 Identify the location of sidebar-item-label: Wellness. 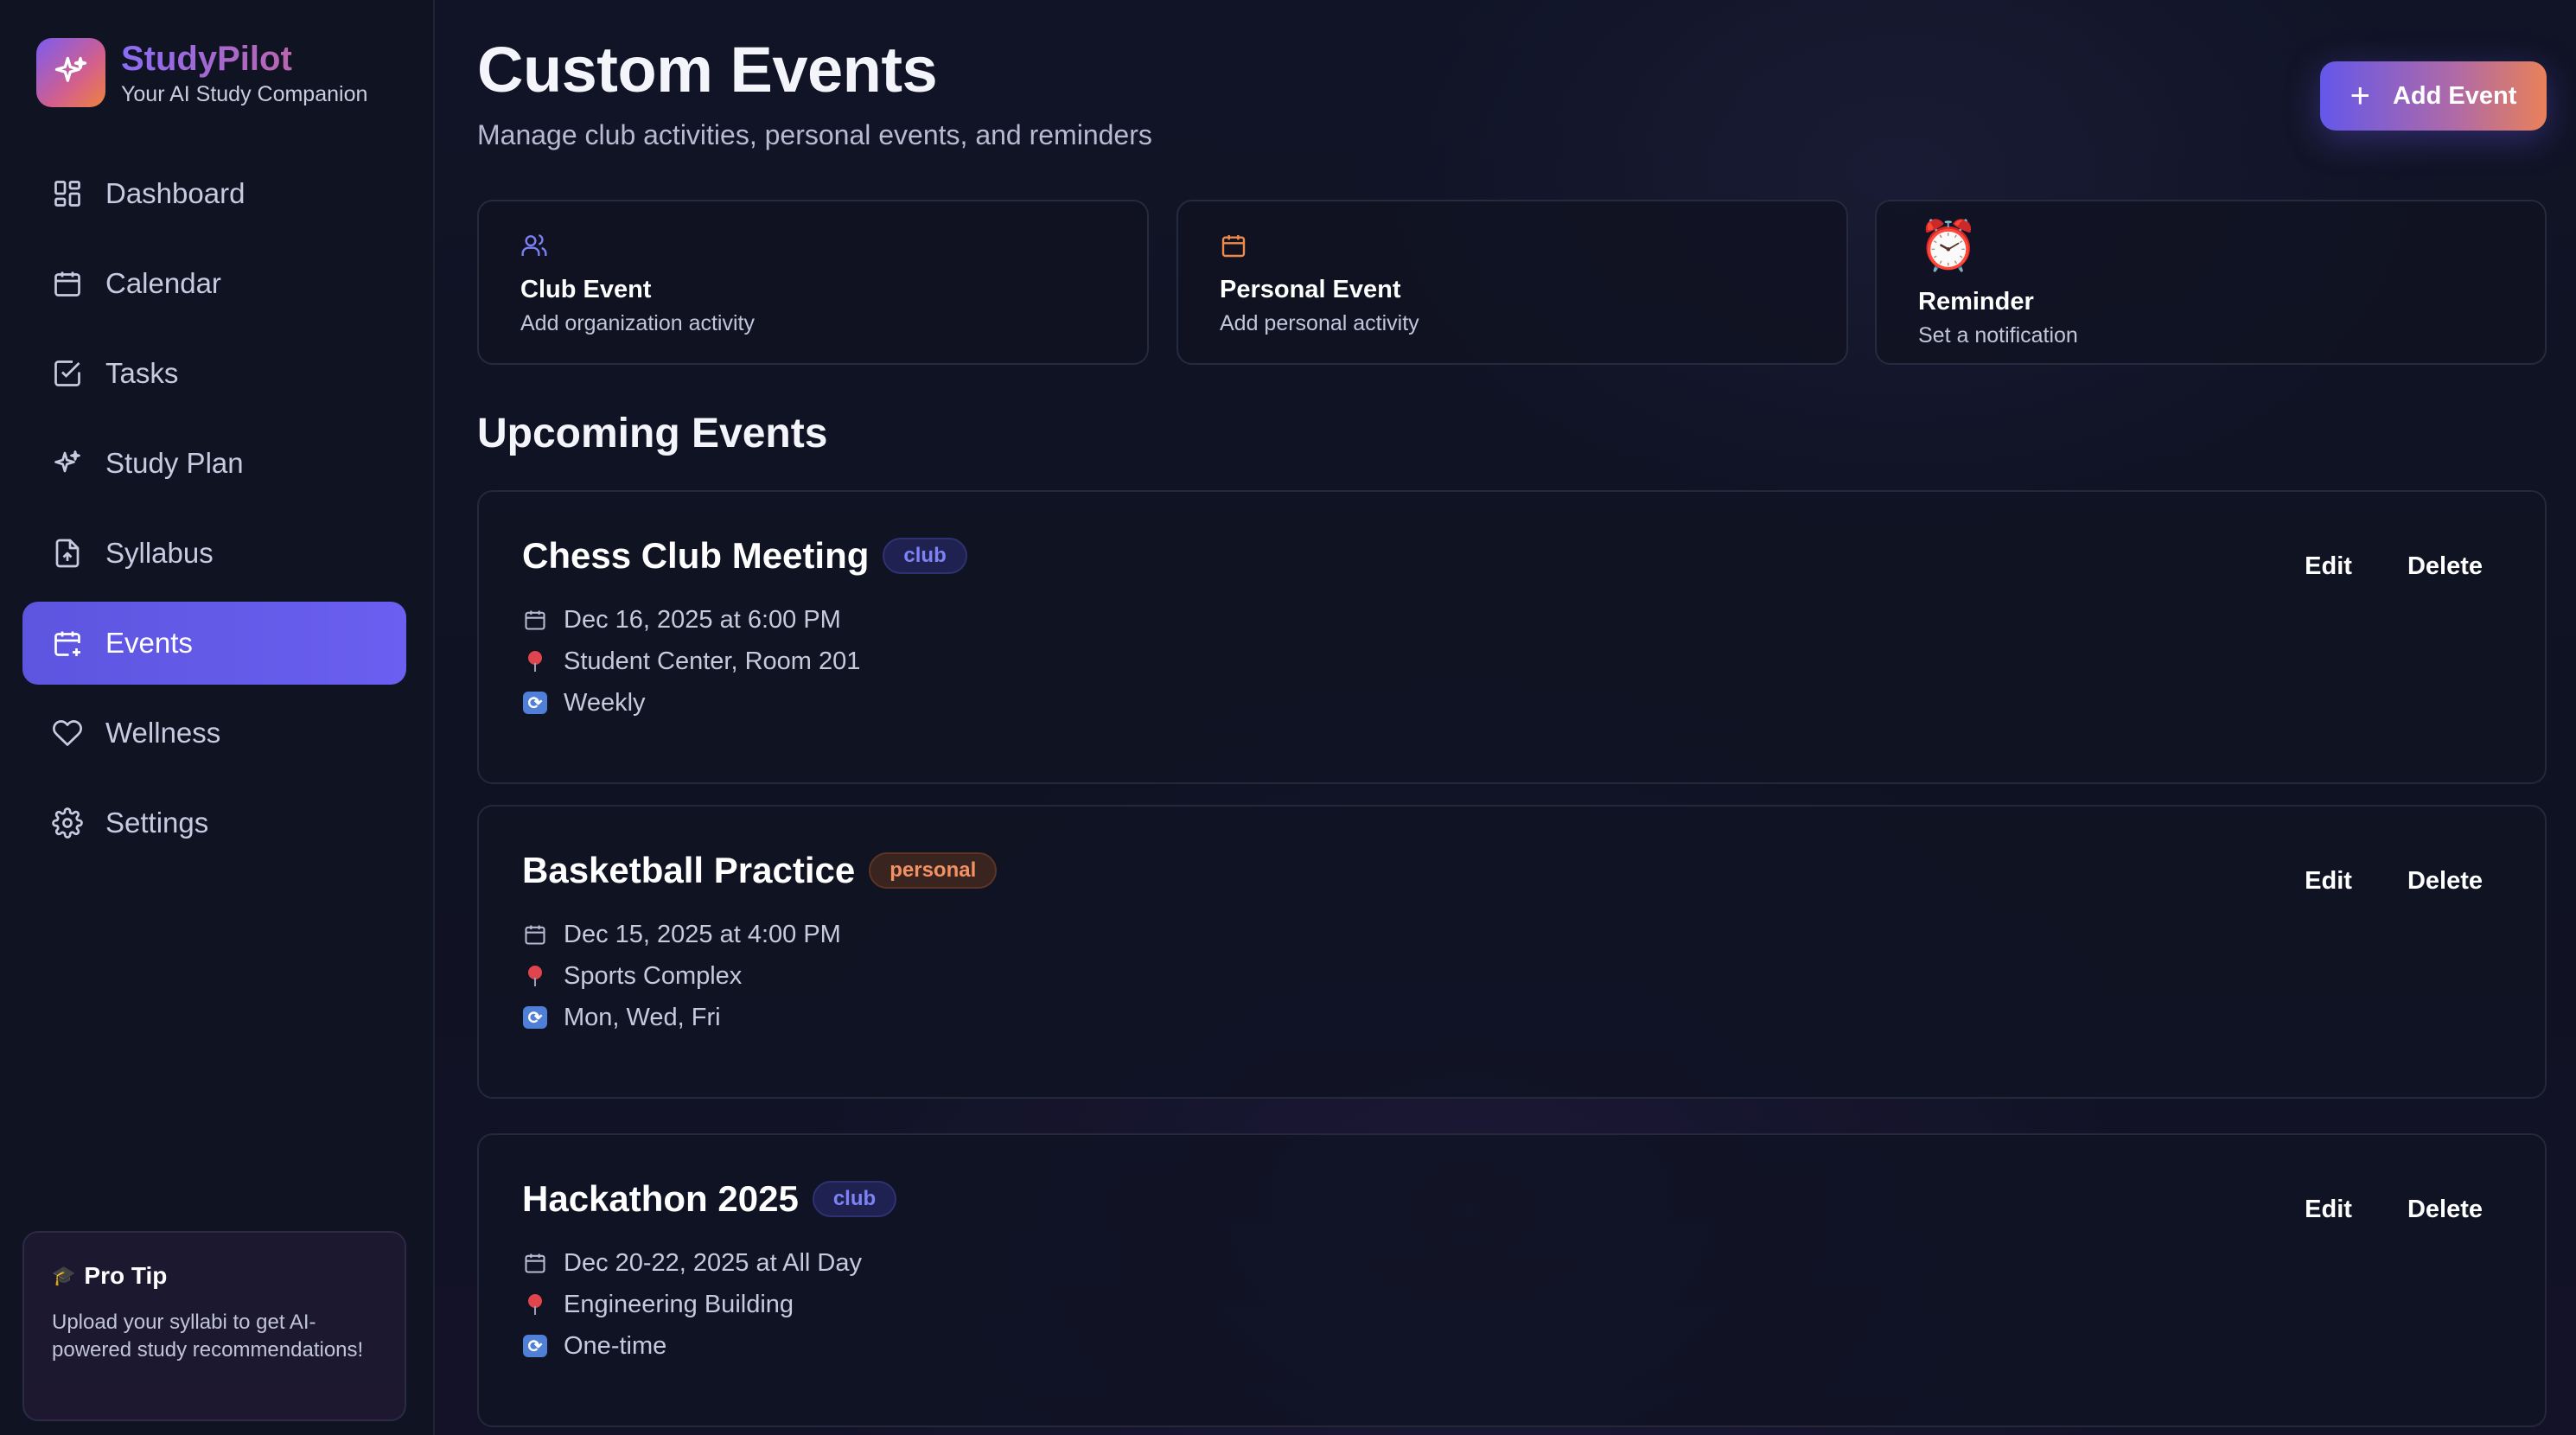
(163, 733).